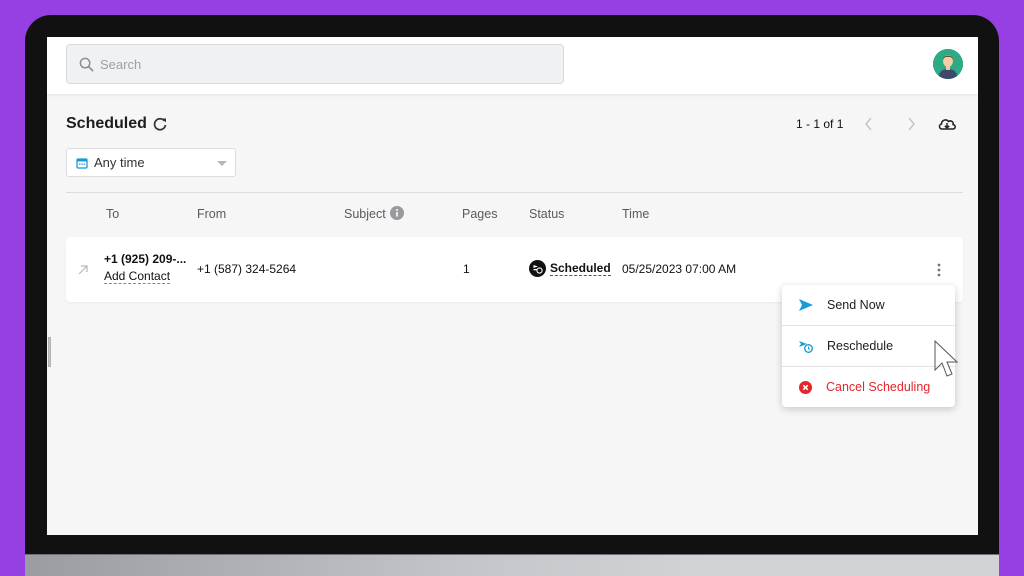  Describe the element at coordinates (86, 64) in the screenshot. I see `search-icon` at that location.